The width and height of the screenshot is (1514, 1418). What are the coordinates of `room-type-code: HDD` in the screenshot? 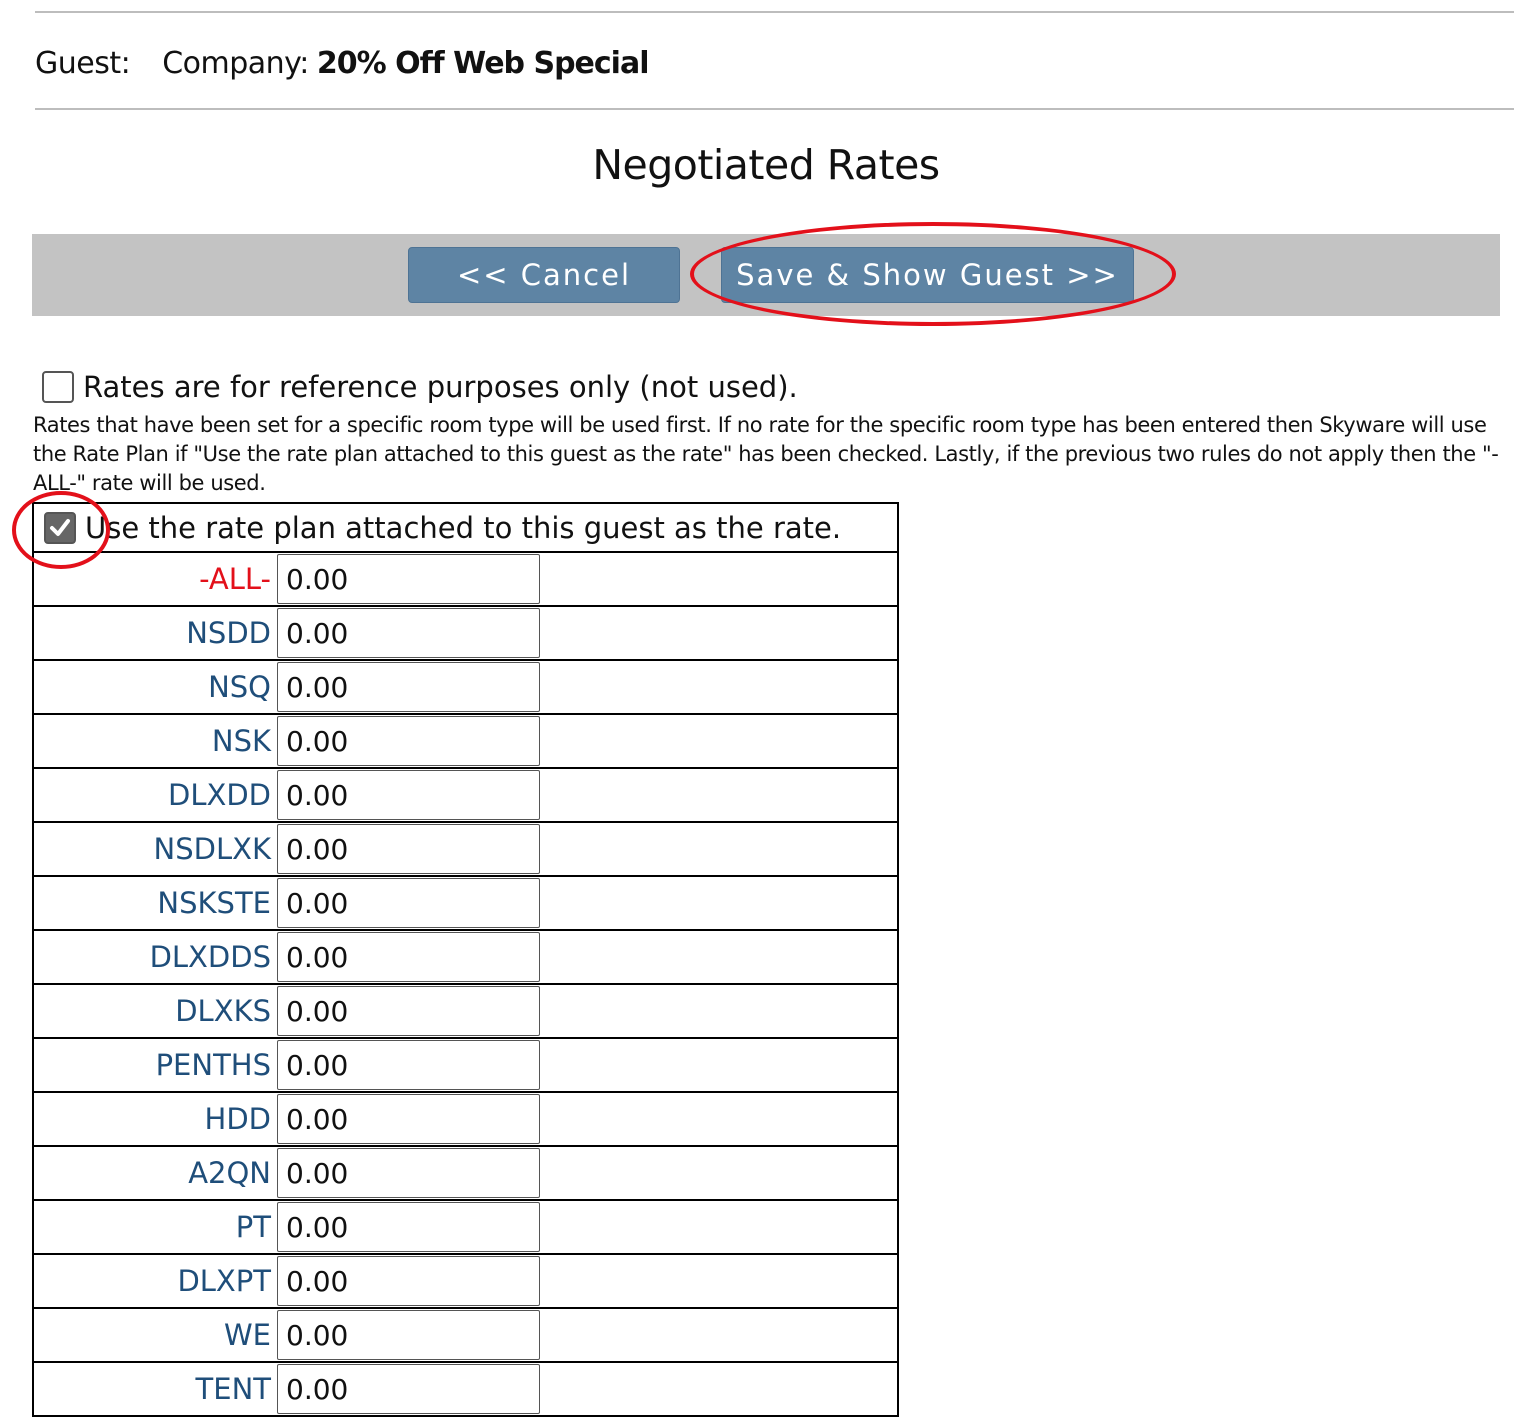 It's located at (237, 1119).